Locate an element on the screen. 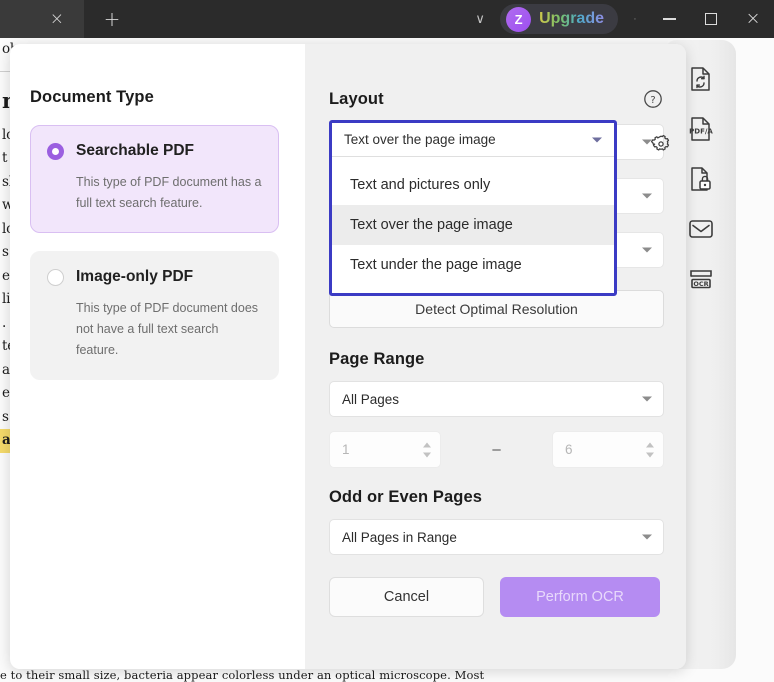  page-range-value: All Pages is located at coordinates (371, 399).